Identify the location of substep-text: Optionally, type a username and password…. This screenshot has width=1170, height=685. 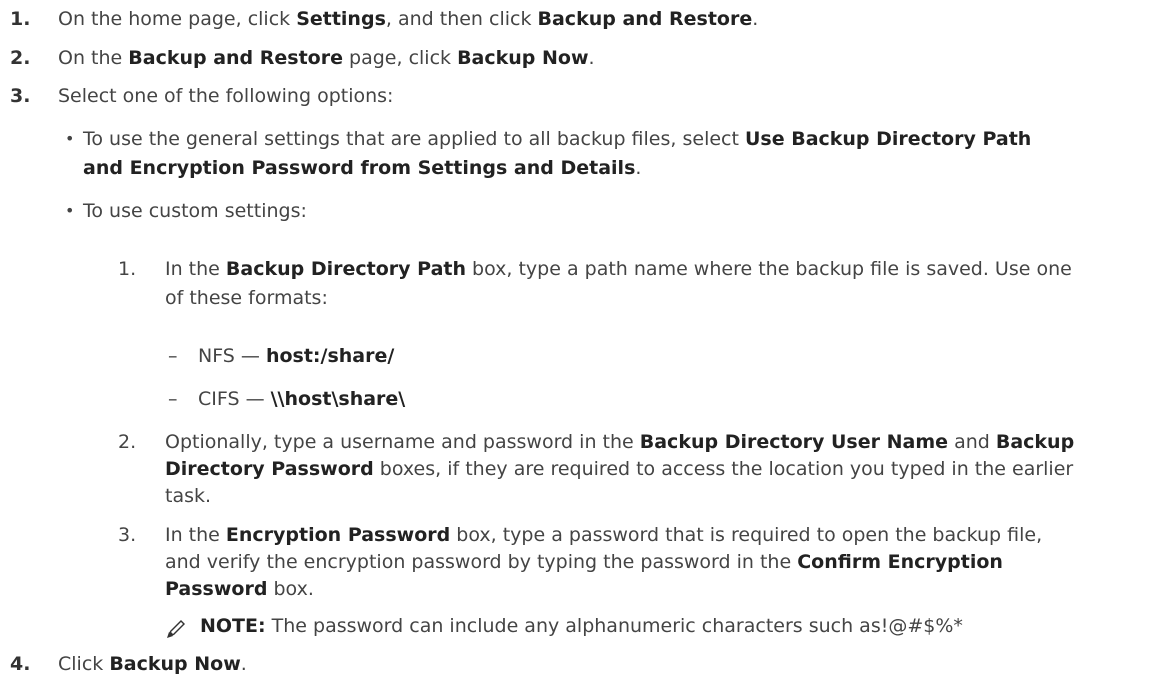
(620, 442).